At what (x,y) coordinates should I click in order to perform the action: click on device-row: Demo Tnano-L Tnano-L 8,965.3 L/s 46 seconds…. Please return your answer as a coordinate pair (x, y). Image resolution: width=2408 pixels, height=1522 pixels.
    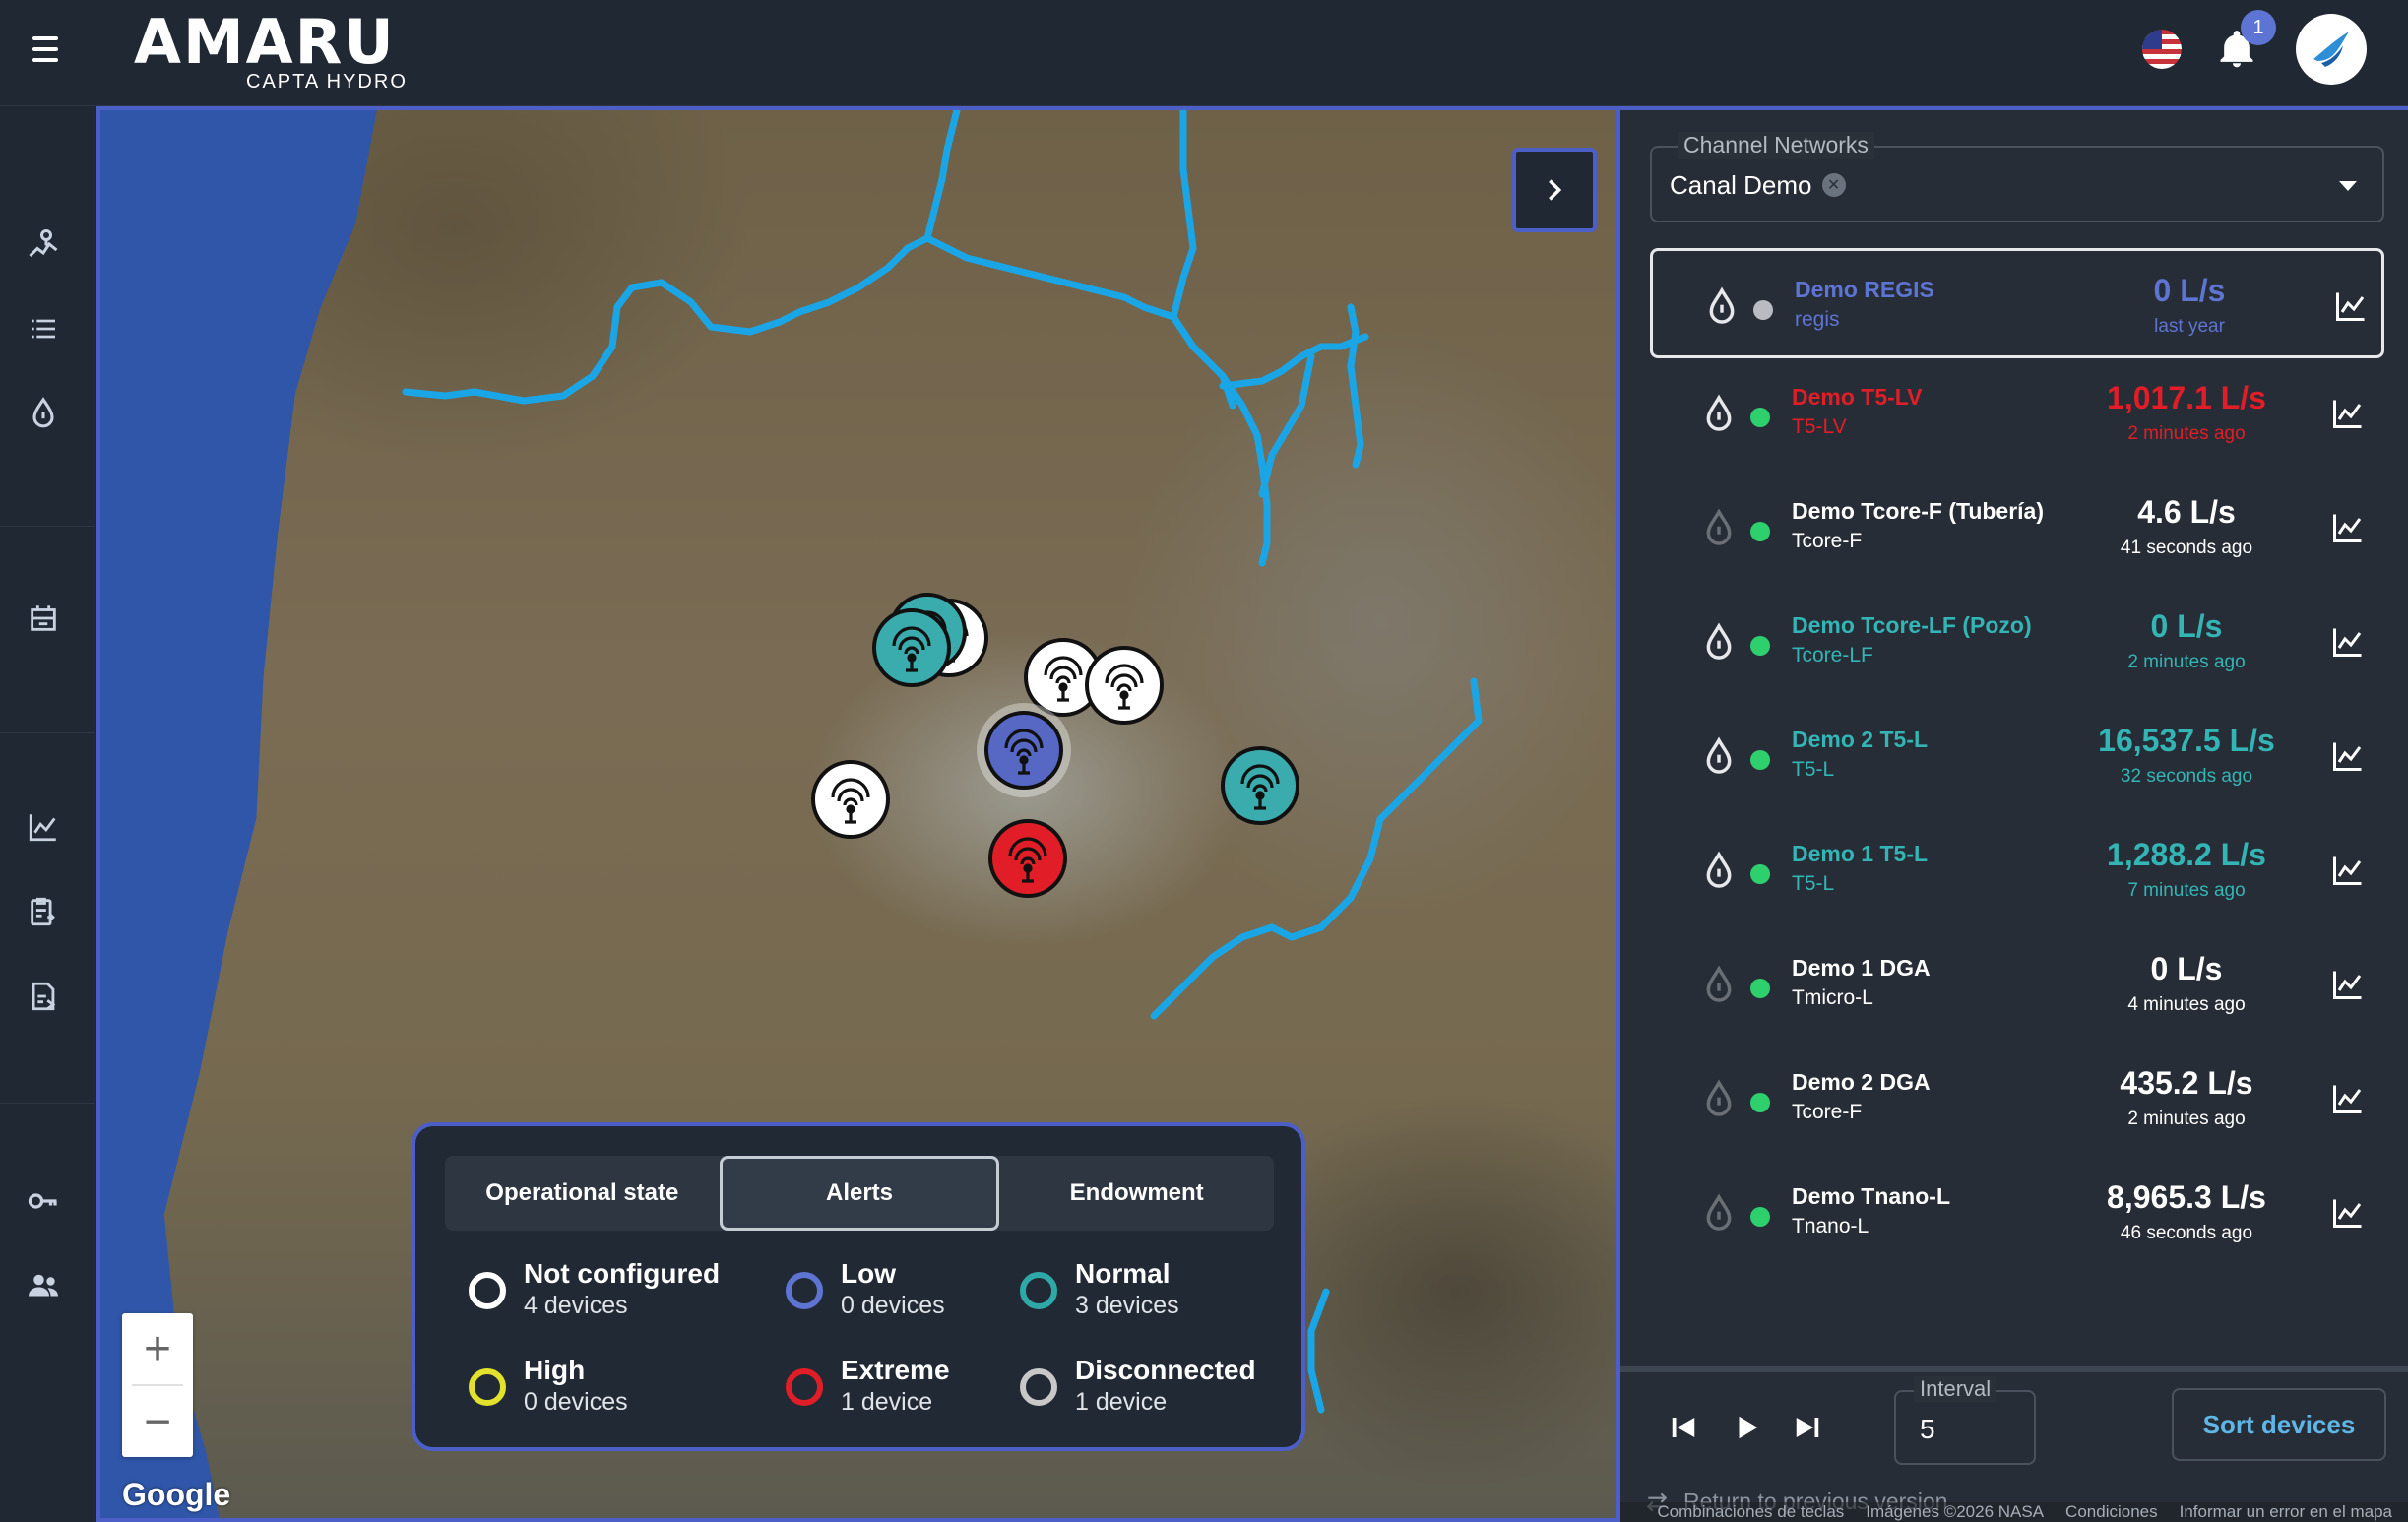
    Looking at the image, I should click on (2017, 1213).